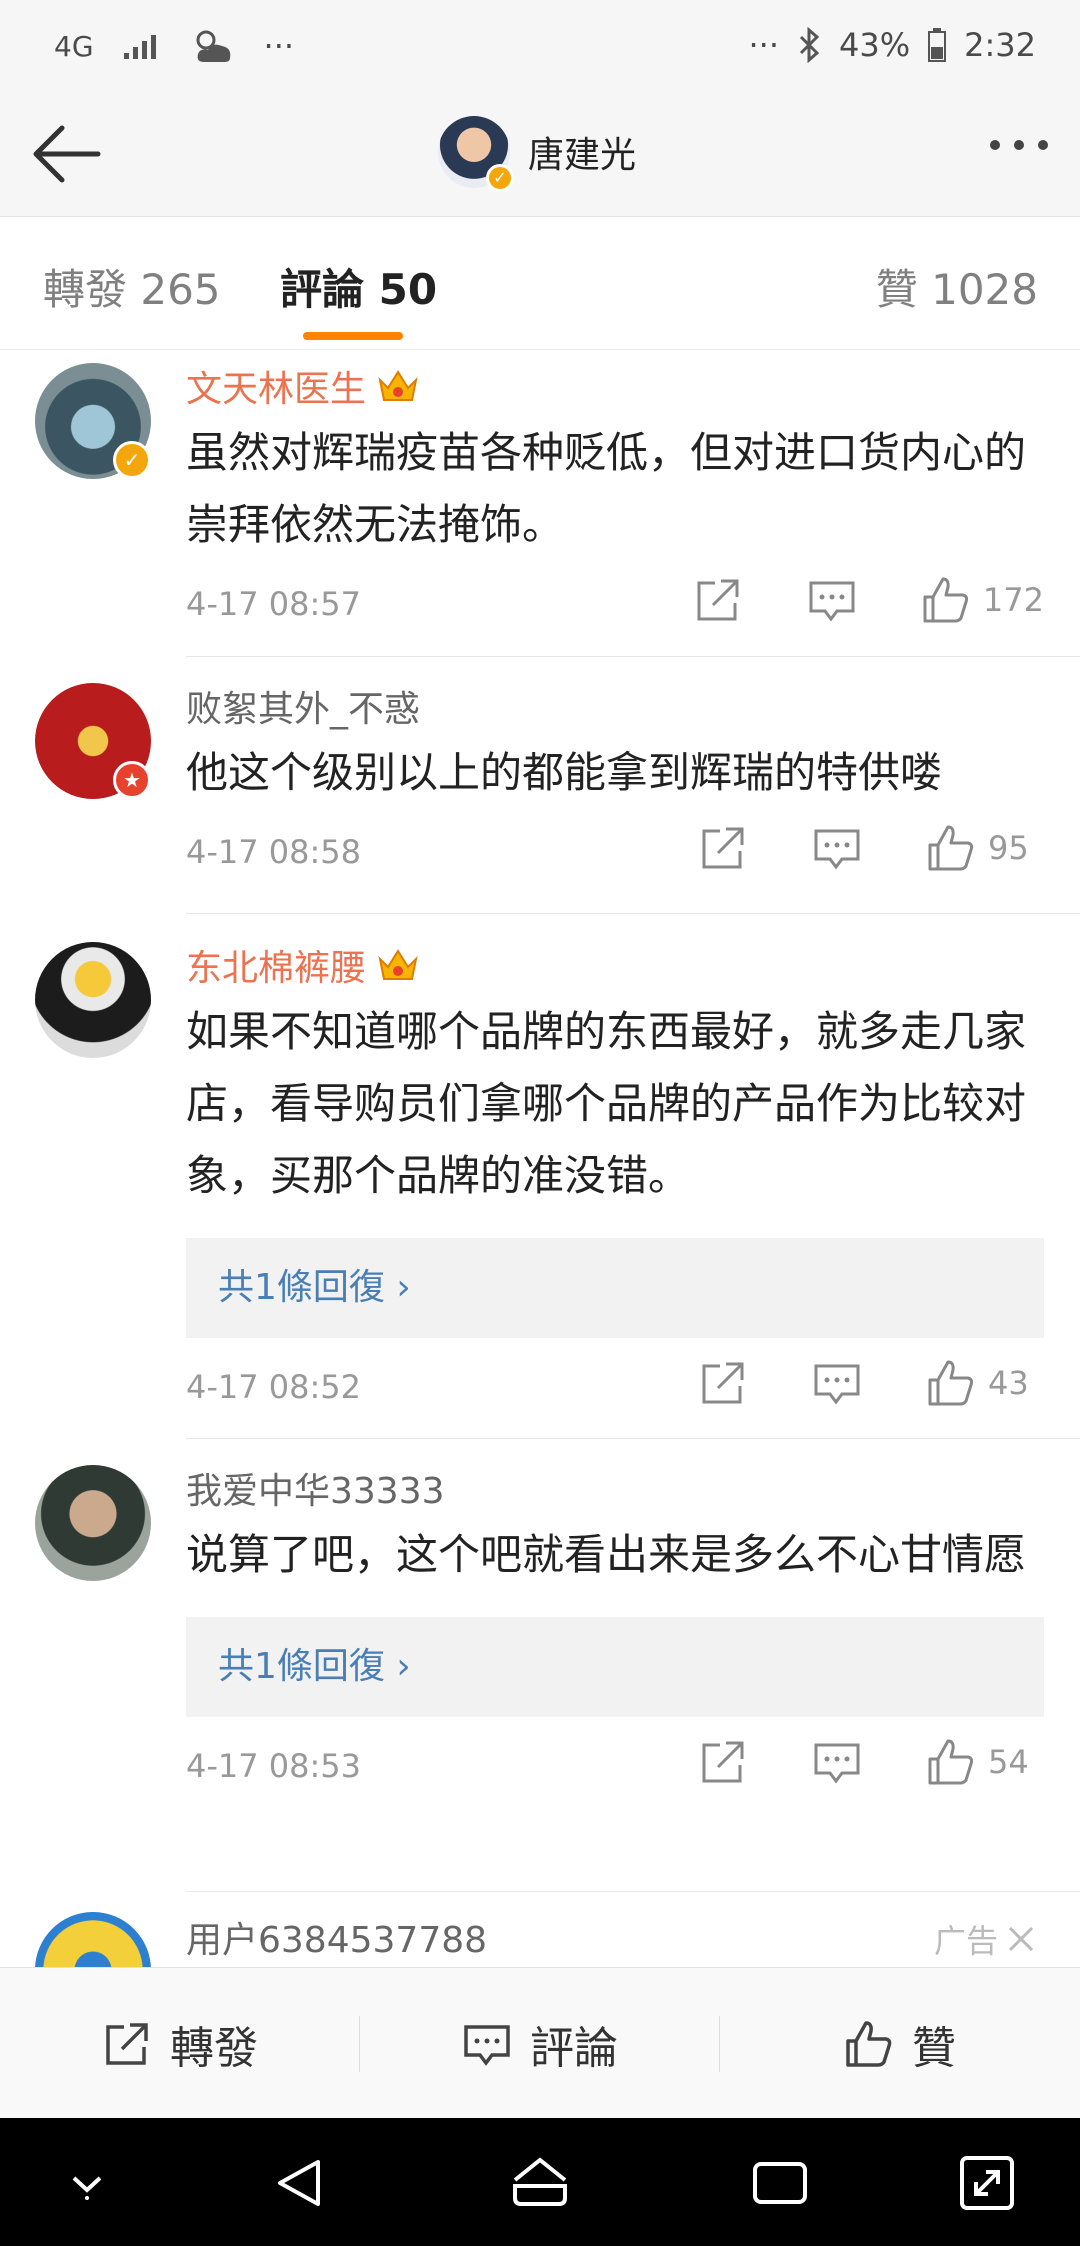 This screenshot has height=2246, width=1080. What do you see at coordinates (358, 286) in the screenshot?
I see `tab-comments: 評論 50` at bounding box center [358, 286].